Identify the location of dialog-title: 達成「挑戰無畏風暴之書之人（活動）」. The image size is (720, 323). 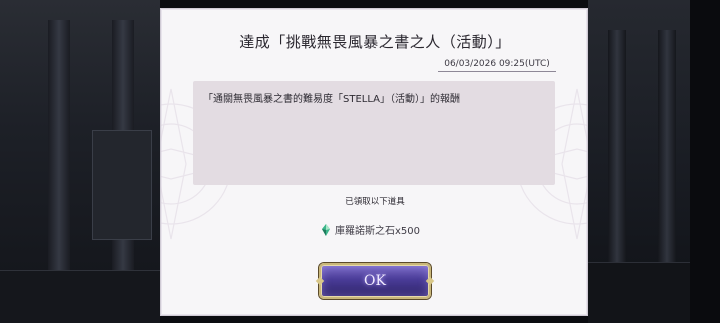
(375, 42).